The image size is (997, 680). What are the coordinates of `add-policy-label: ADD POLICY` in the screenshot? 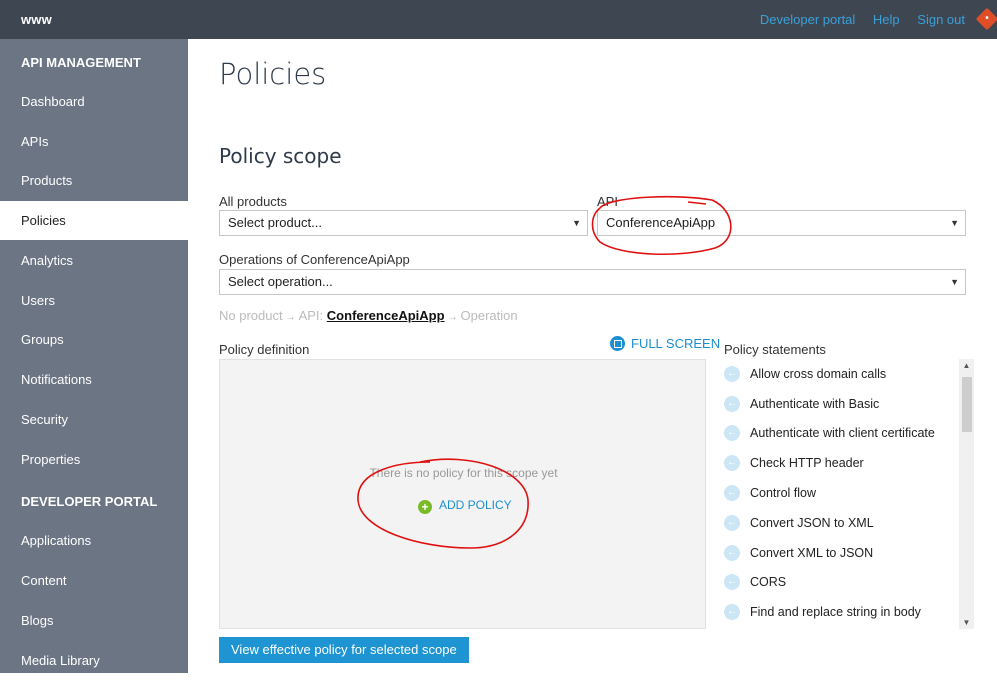 It's located at (475, 505).